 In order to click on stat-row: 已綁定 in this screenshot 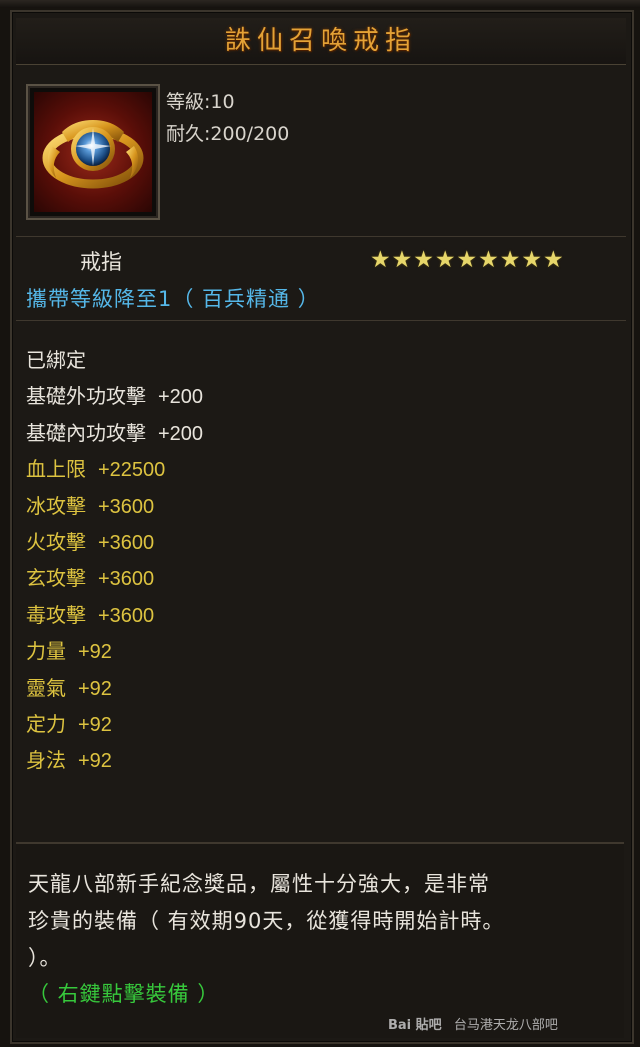, I will do `click(114, 360)`.